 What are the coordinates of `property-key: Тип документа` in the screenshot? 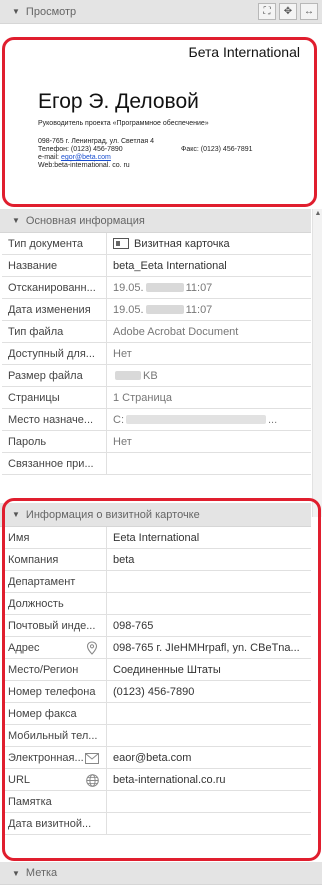 It's located at (54, 243).